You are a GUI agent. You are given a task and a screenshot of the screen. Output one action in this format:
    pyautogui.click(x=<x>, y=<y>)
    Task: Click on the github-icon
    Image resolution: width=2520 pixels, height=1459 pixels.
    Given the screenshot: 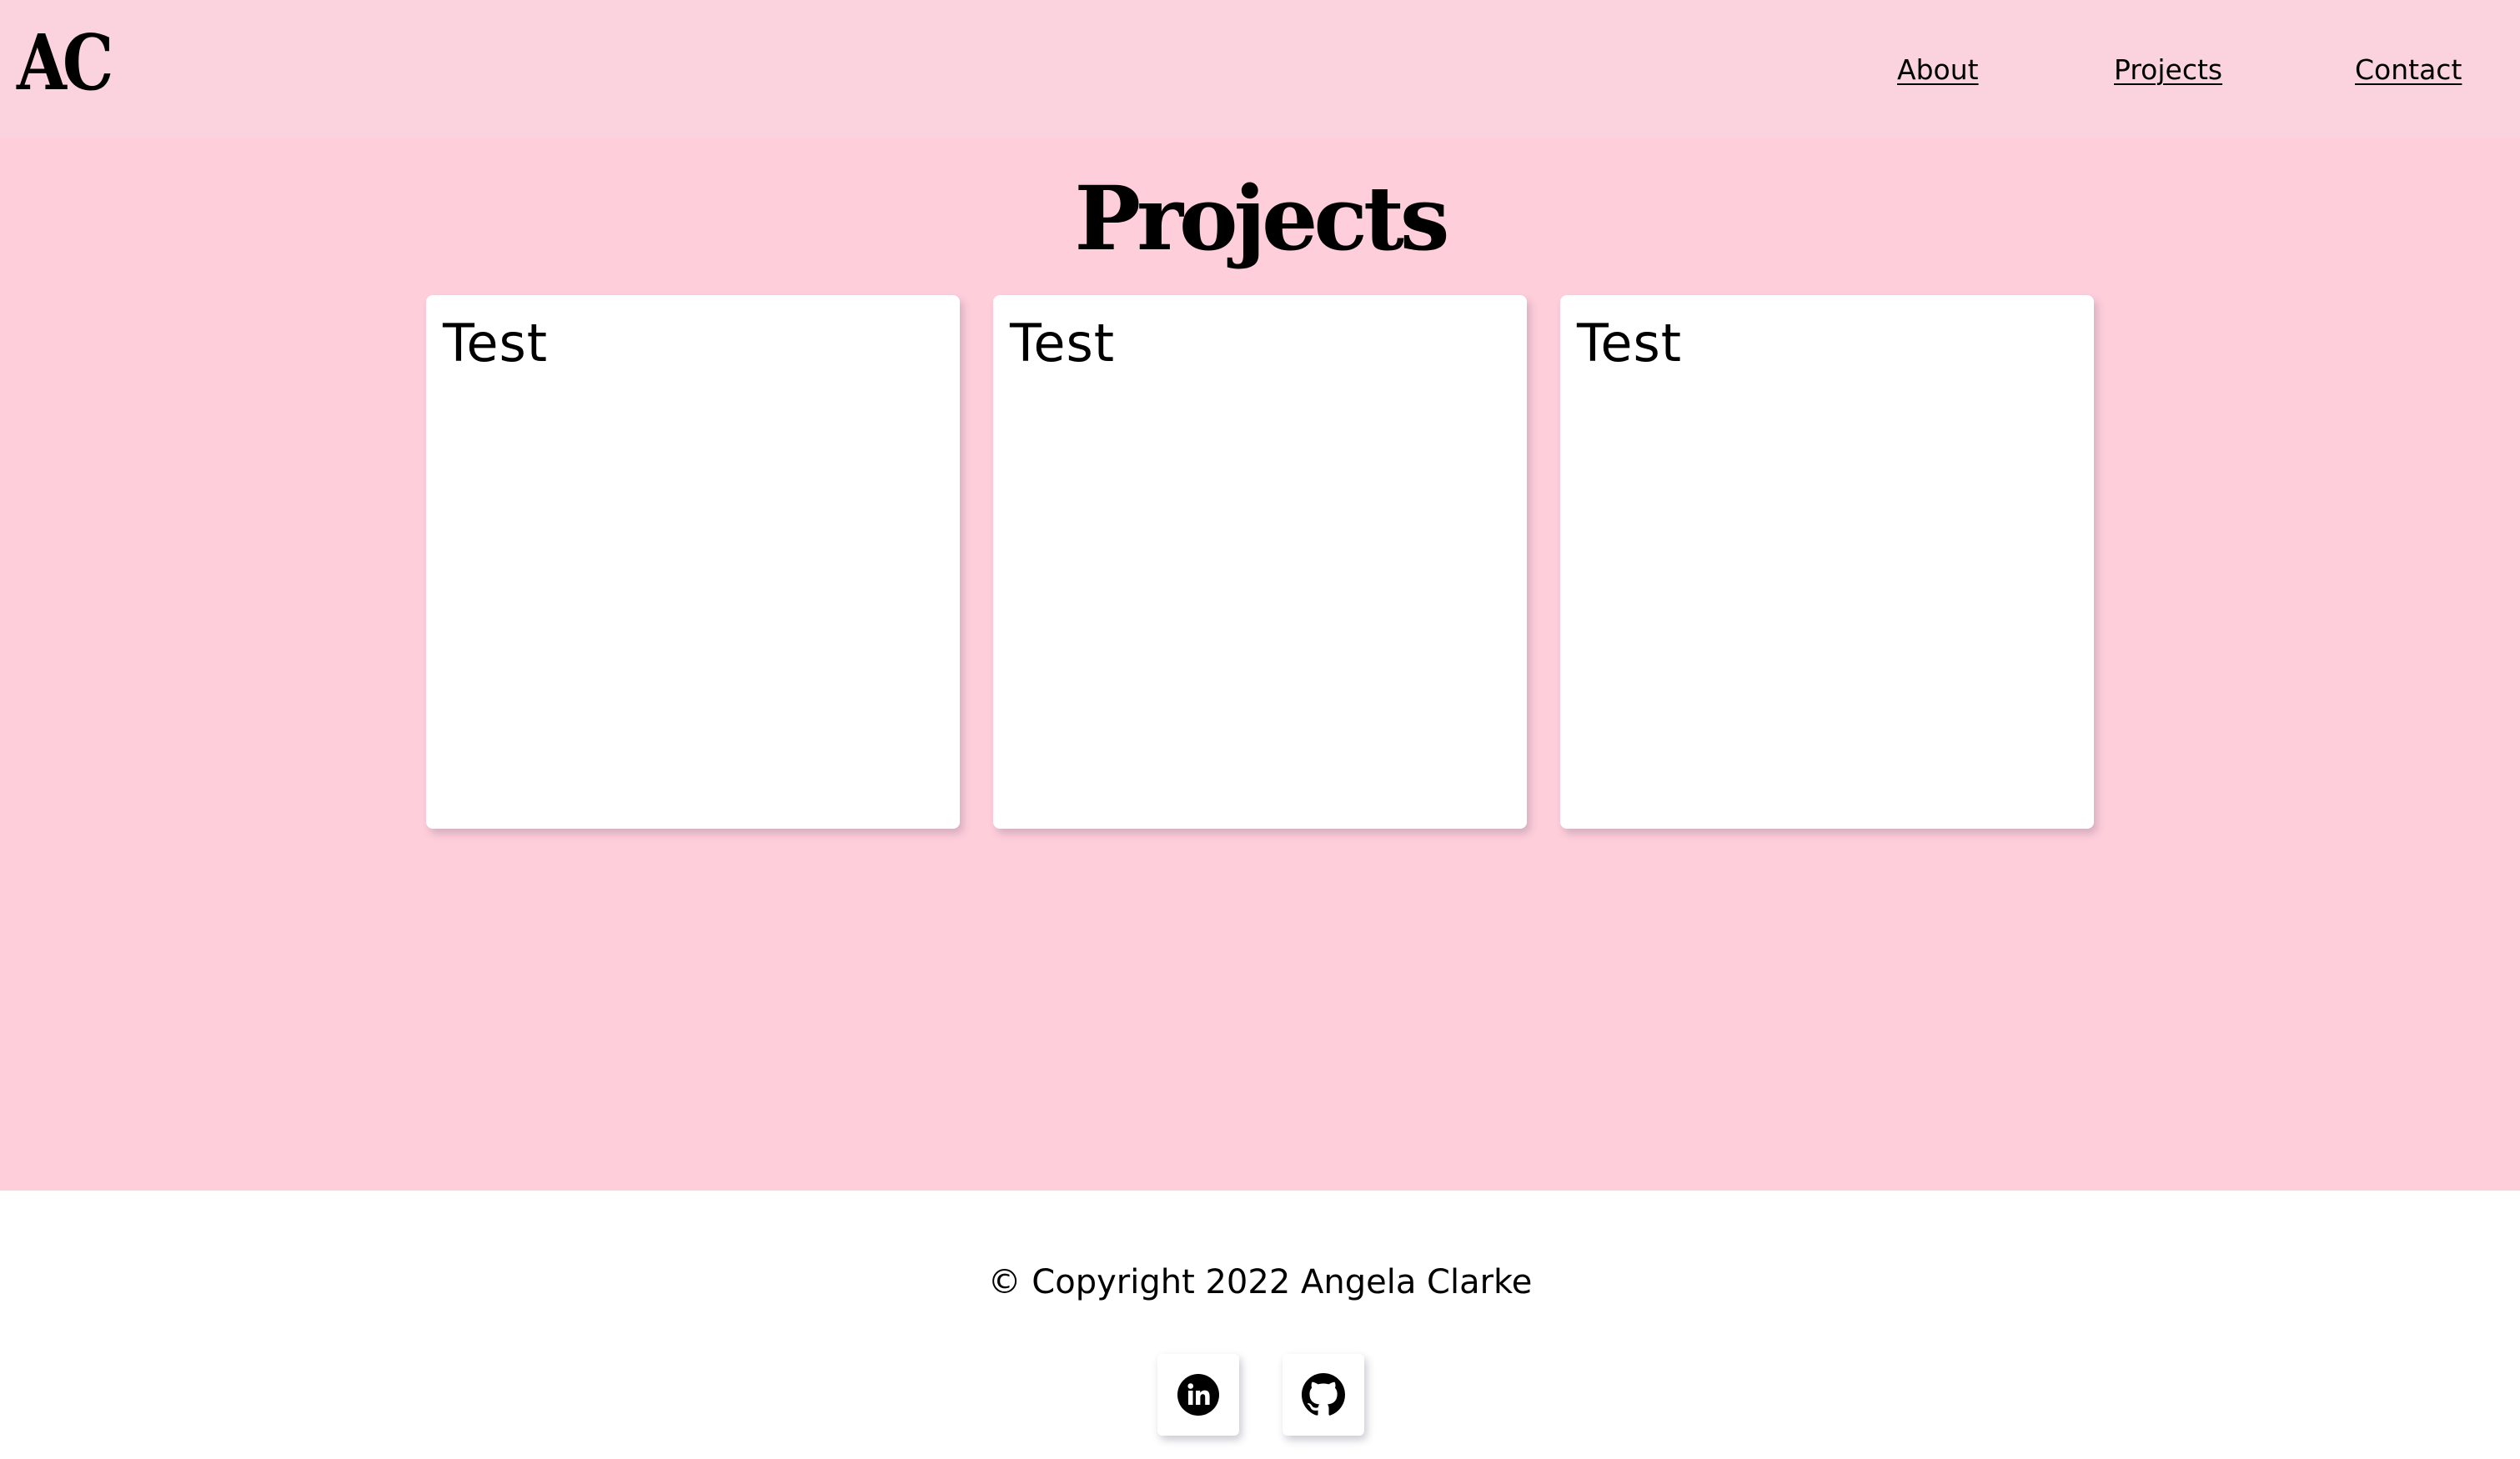 What is the action you would take?
    pyautogui.click(x=1323, y=1394)
    